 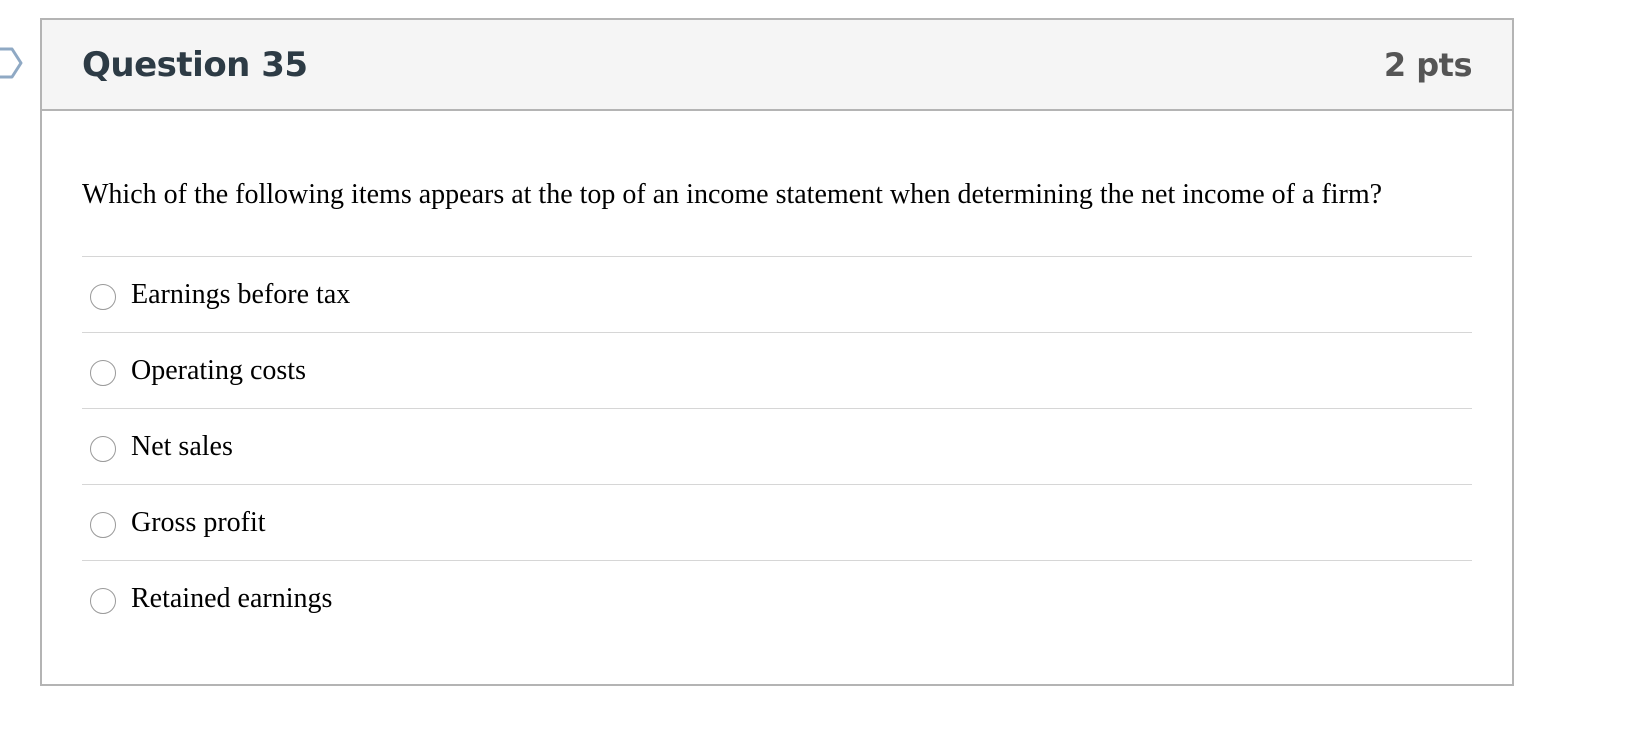 I want to click on answer-label: Earnings before tax, so click(x=241, y=294).